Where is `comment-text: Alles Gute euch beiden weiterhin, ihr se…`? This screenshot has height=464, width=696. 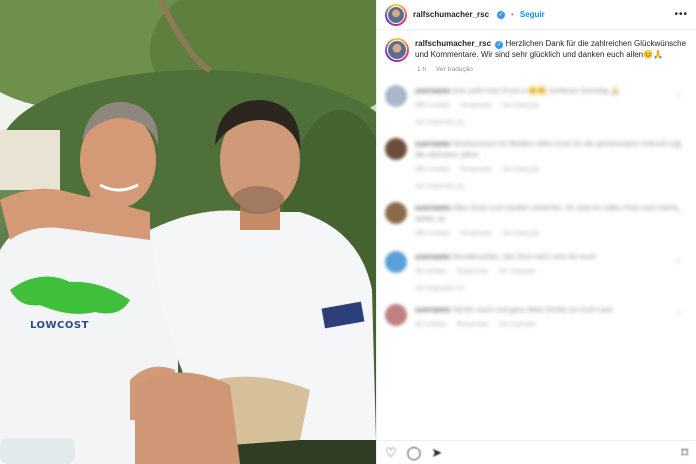
comment-text: Alles Gute euch beiden weiterhin, ihr se… is located at coordinates (546, 213).